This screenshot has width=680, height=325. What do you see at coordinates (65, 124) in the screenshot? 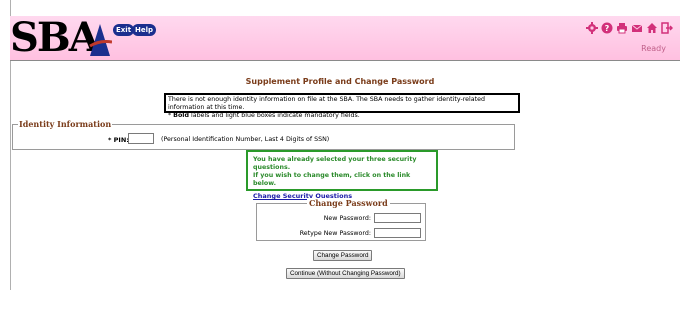
I see `identity-legend: Identity Information` at bounding box center [65, 124].